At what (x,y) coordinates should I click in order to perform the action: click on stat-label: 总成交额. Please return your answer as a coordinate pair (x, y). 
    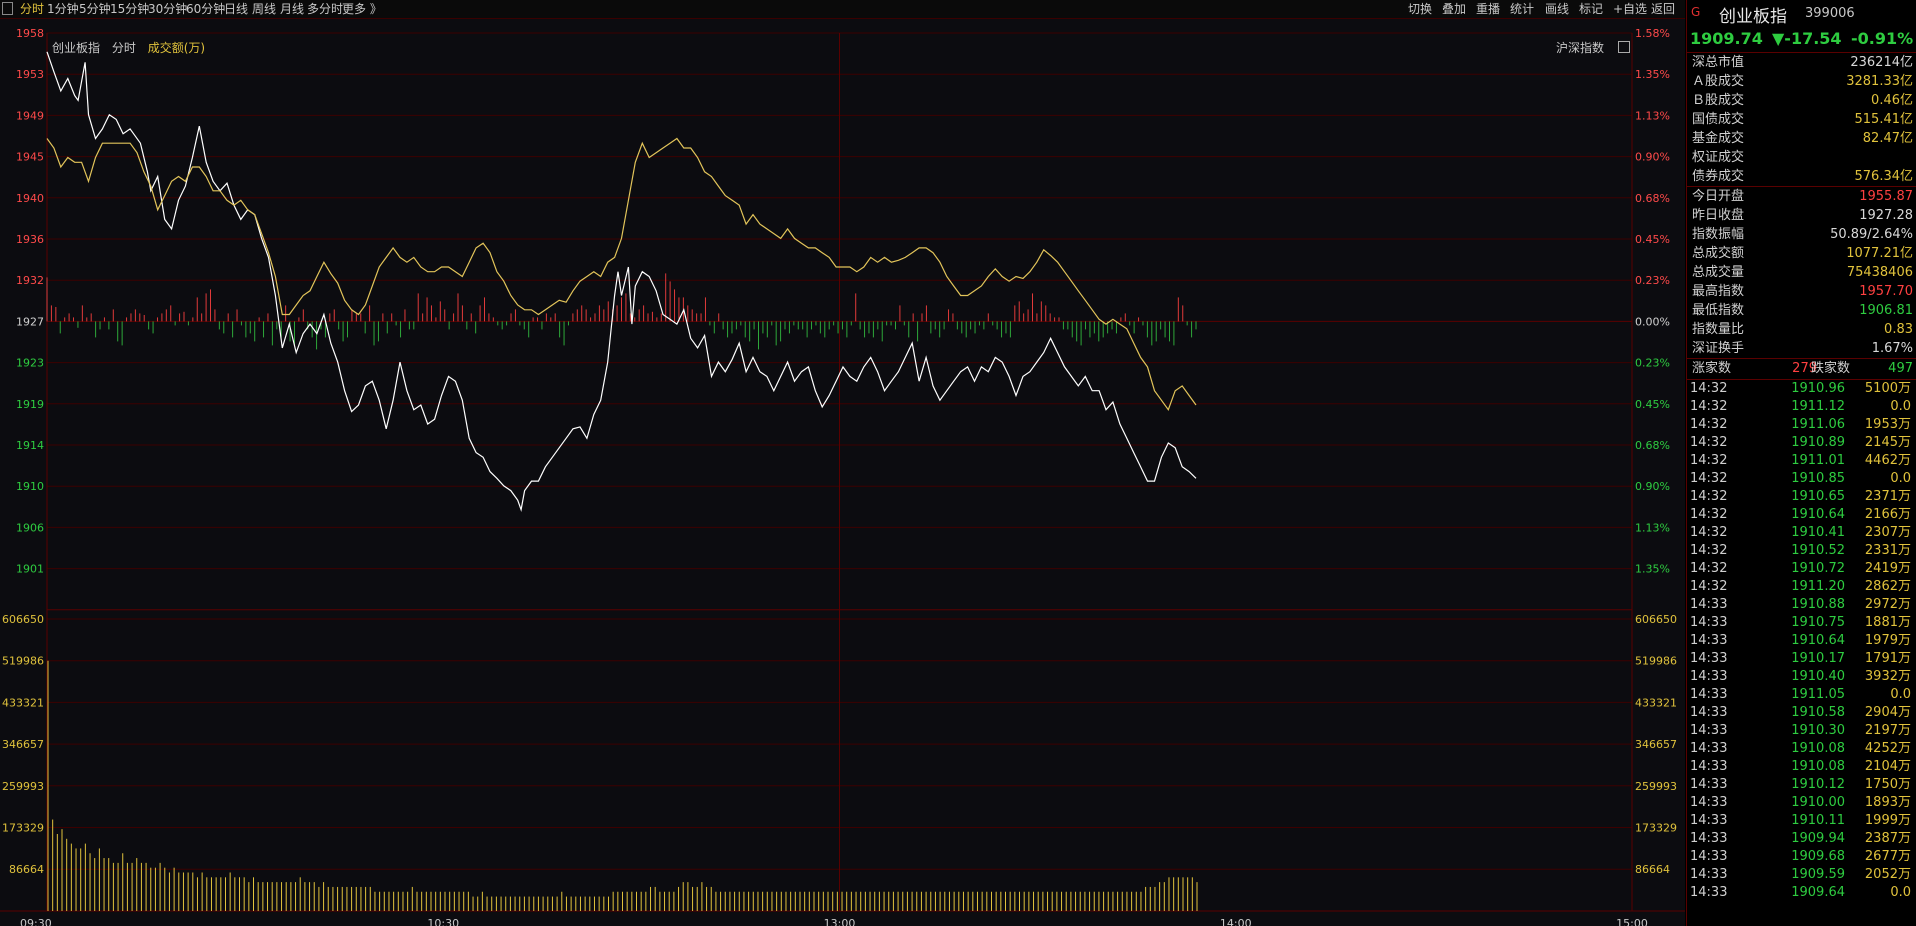
    Looking at the image, I should click on (1718, 253).